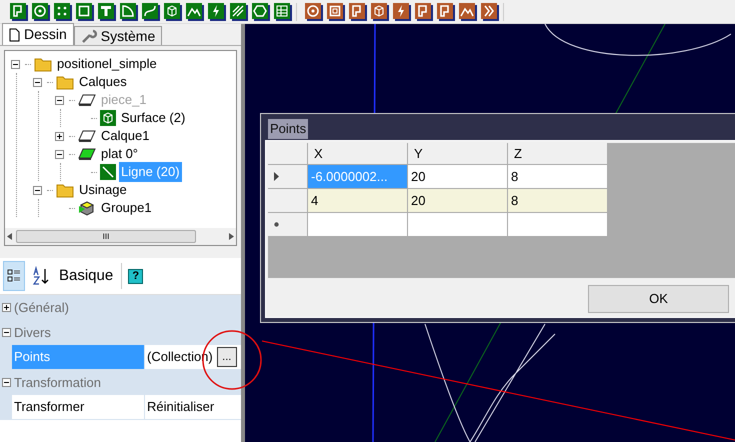  I want to click on categorized-button, so click(14, 276).